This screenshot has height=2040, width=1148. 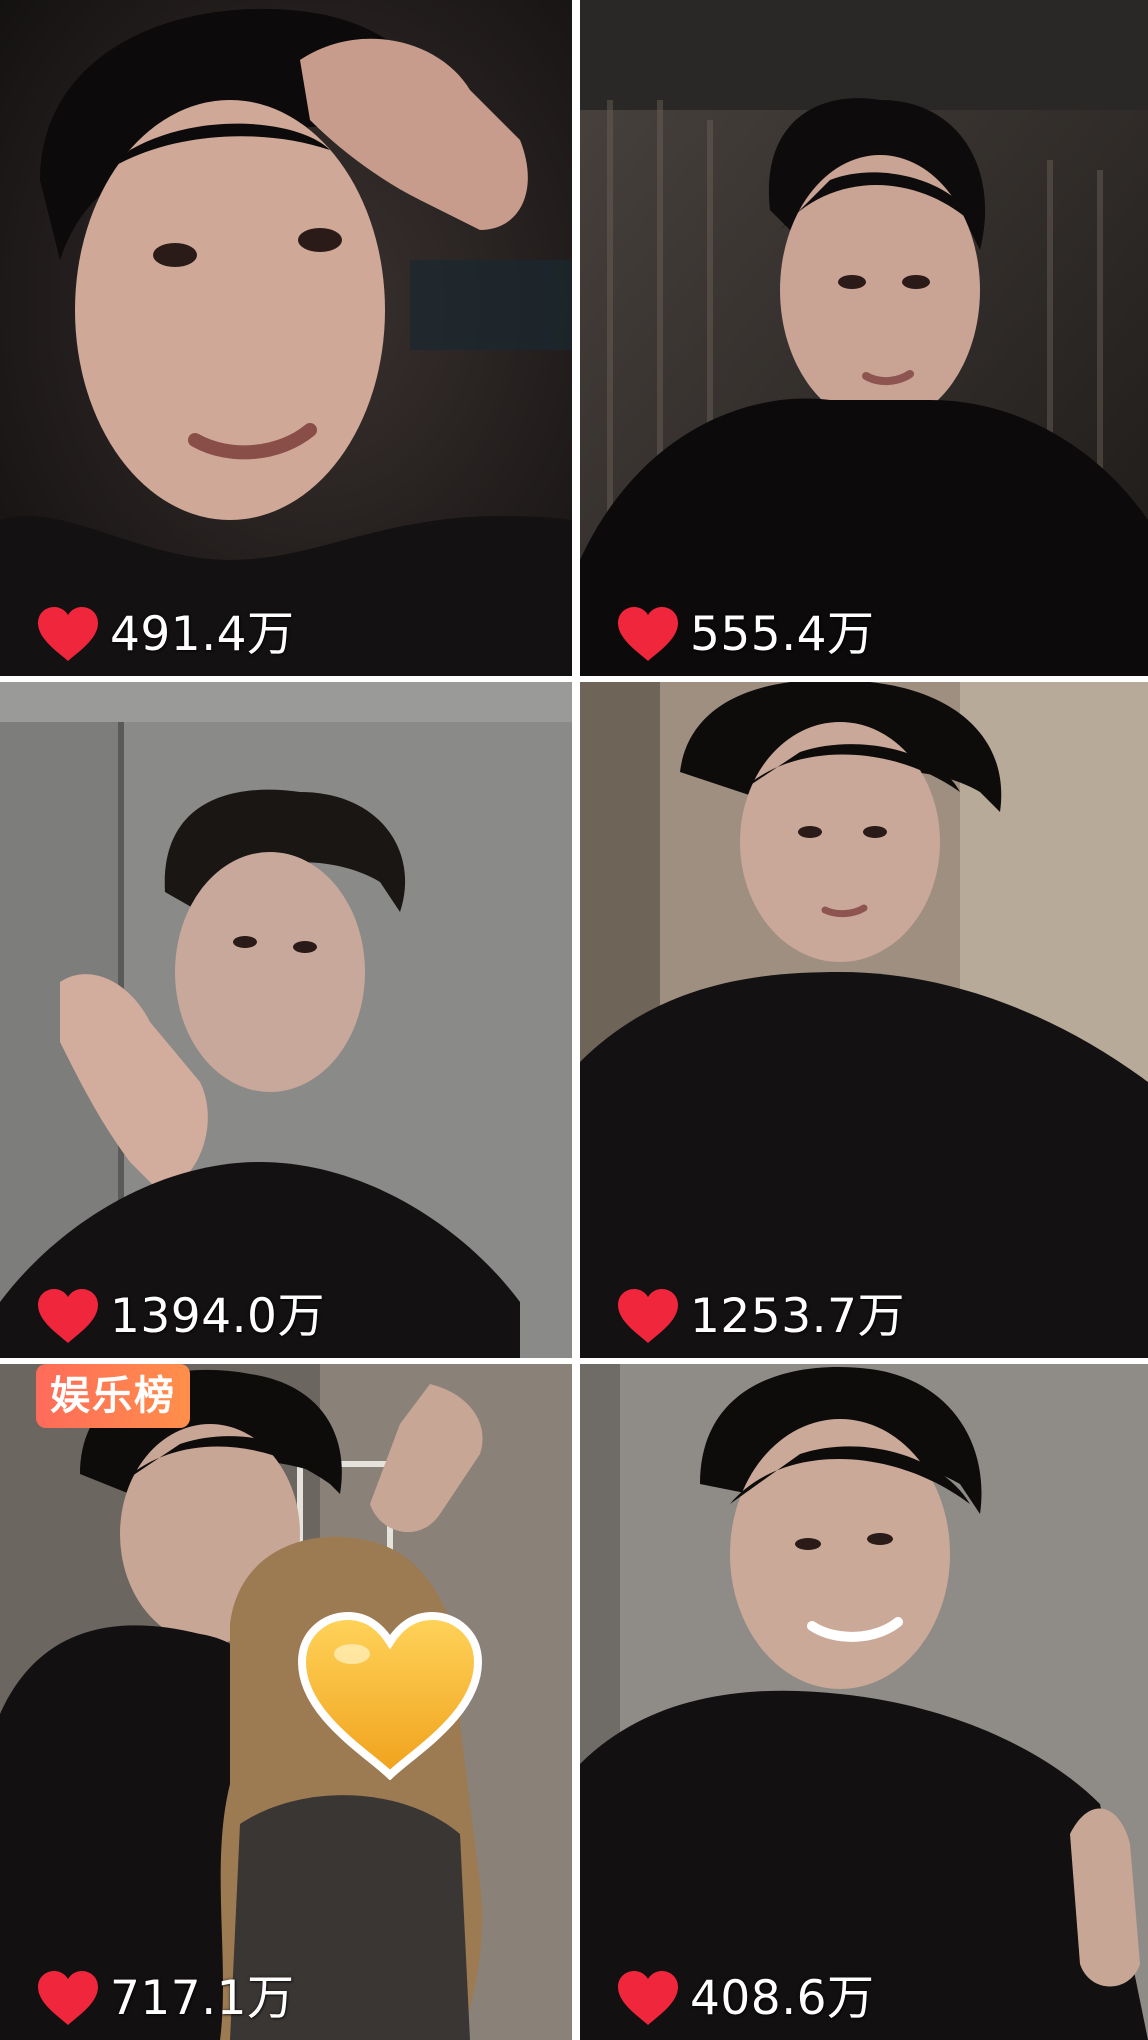 What do you see at coordinates (113, 1396) in the screenshot?
I see `entertainment-ranking-badge: 娱乐榜` at bounding box center [113, 1396].